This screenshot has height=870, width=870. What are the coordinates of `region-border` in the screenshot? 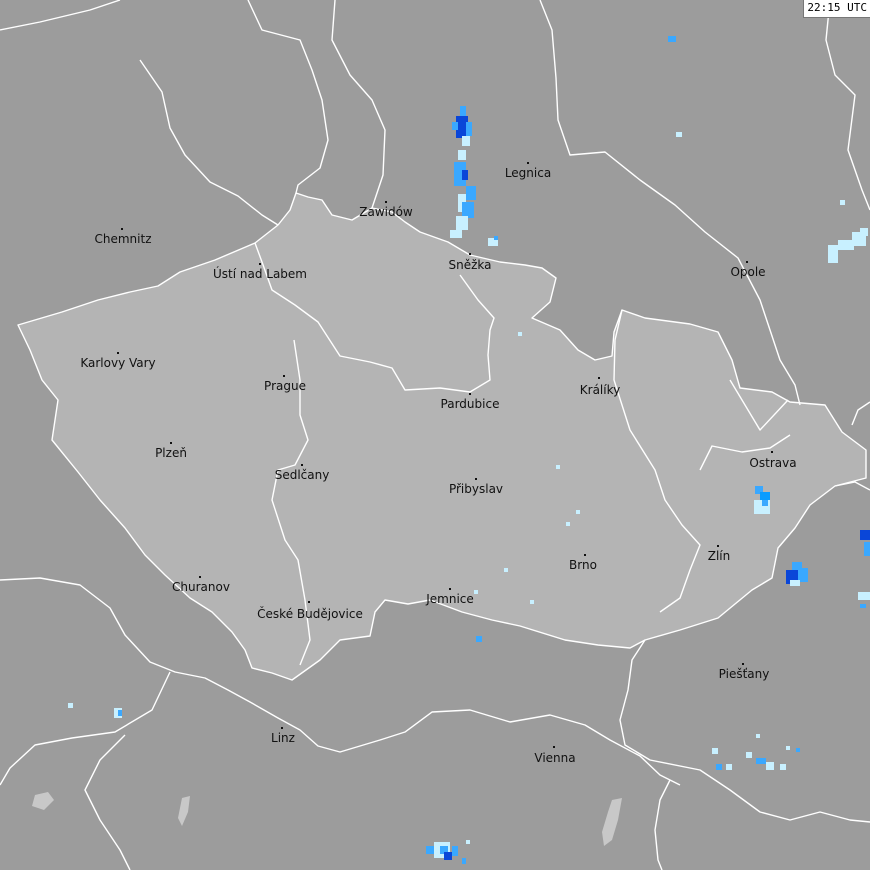 It's located at (860, 413).